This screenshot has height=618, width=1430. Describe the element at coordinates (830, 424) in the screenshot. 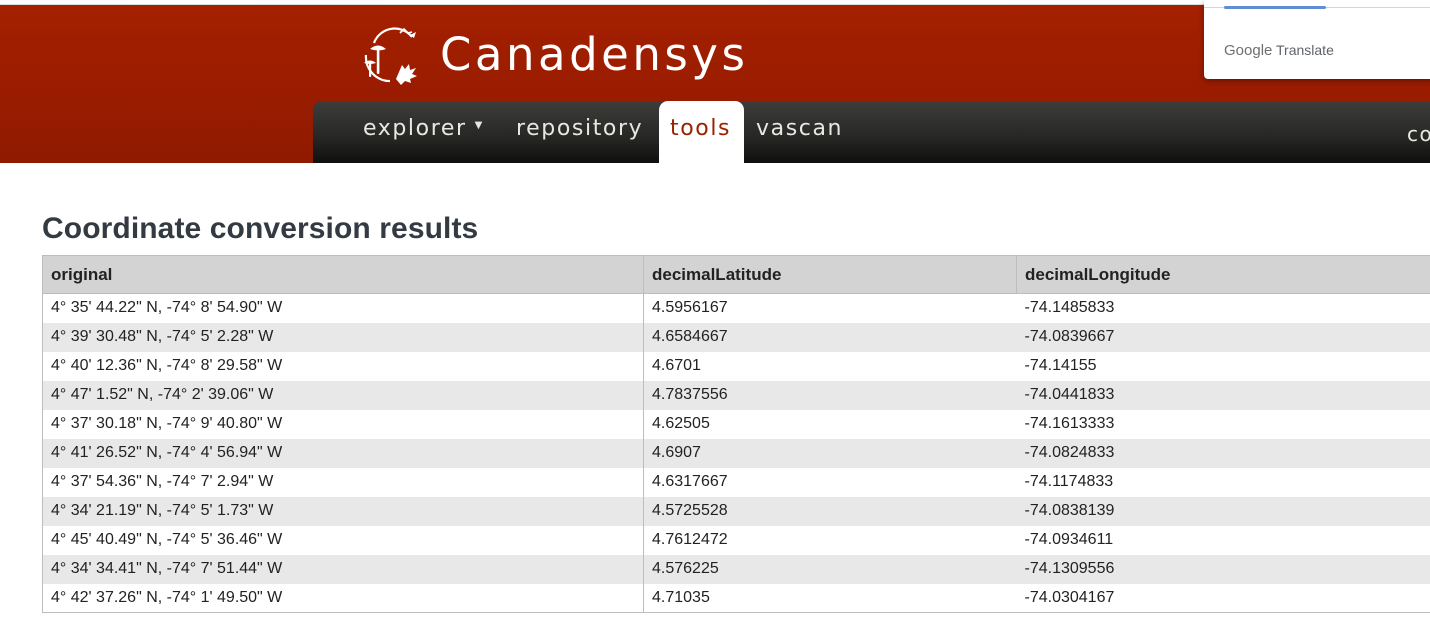

I see `cell-decimal-latitude: 4.62505` at that location.